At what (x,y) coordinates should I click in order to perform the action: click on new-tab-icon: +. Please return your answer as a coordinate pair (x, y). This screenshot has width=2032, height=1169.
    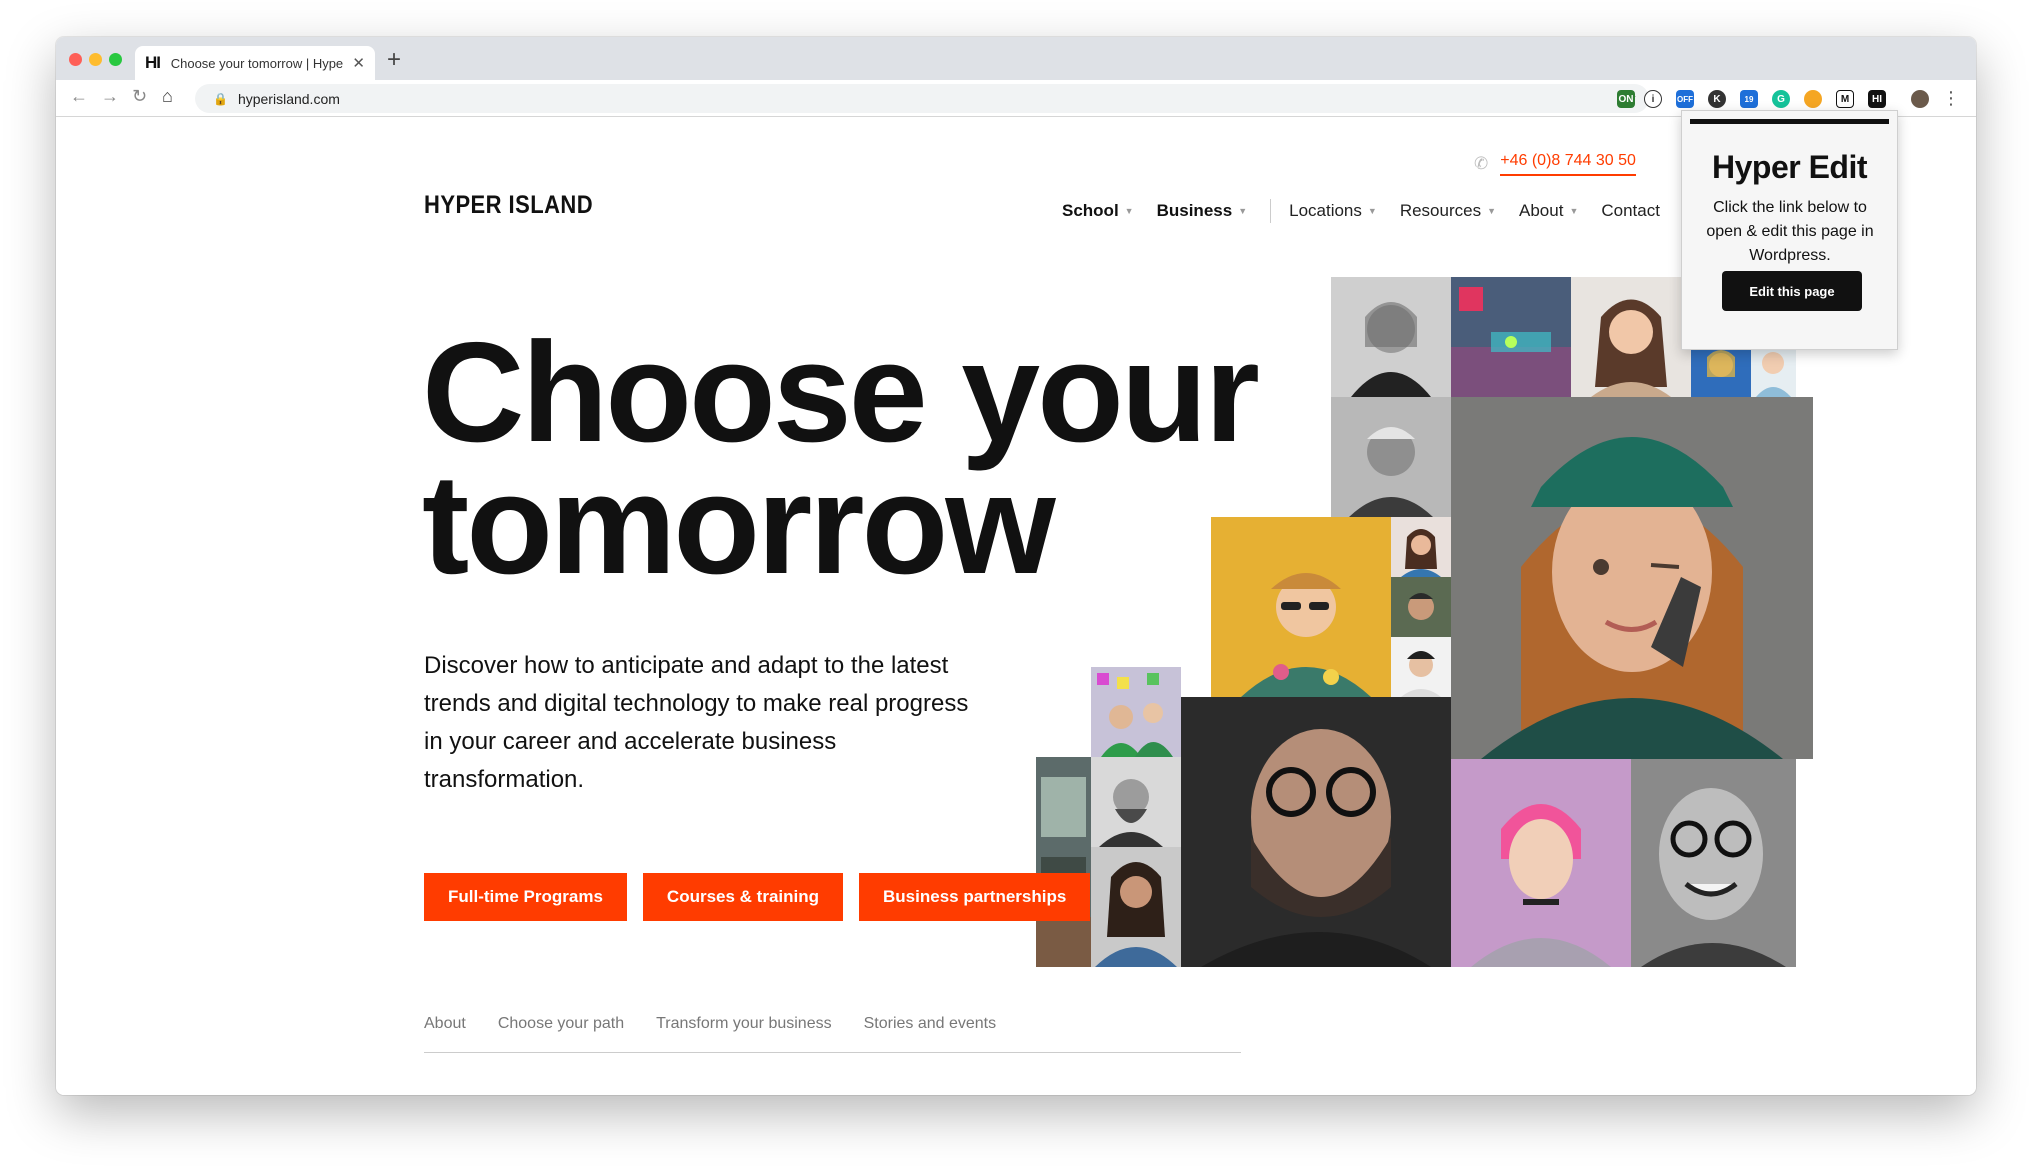
    Looking at the image, I should click on (394, 60).